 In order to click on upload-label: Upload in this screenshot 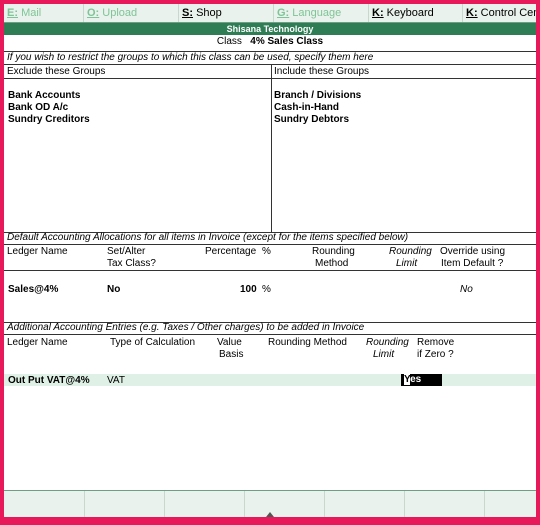, I will do `click(120, 13)`.